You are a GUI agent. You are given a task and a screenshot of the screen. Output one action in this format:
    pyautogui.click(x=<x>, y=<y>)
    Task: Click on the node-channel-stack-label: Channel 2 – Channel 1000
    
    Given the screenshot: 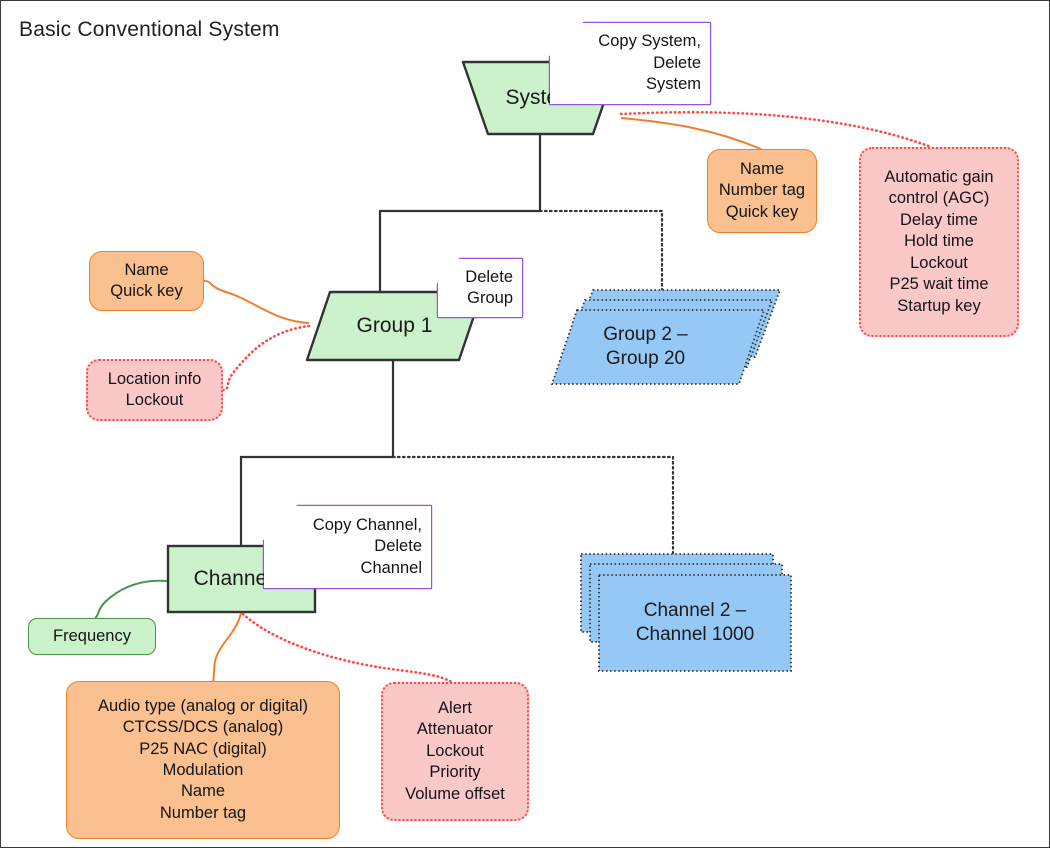 What is the action you would take?
    pyautogui.click(x=695, y=623)
    